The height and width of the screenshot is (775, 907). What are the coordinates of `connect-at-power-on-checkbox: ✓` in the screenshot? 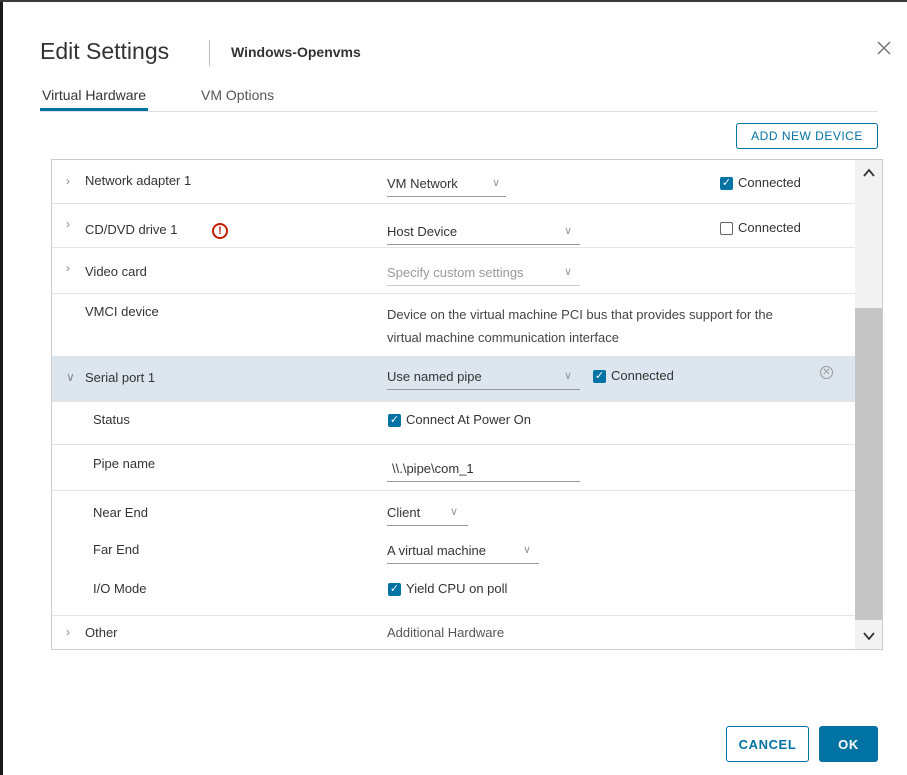 It's located at (394, 420).